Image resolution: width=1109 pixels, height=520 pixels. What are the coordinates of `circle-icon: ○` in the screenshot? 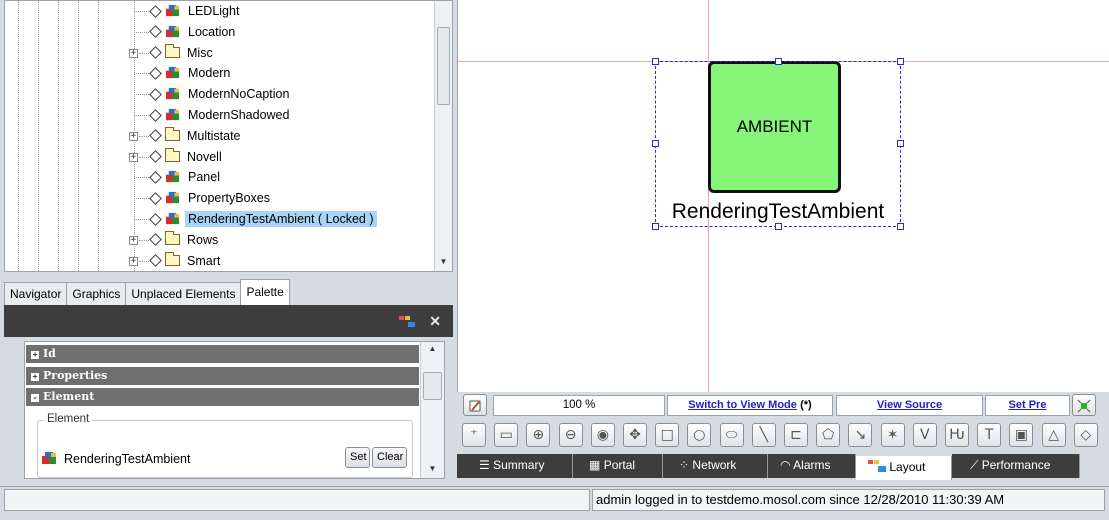 It's located at (699, 435).